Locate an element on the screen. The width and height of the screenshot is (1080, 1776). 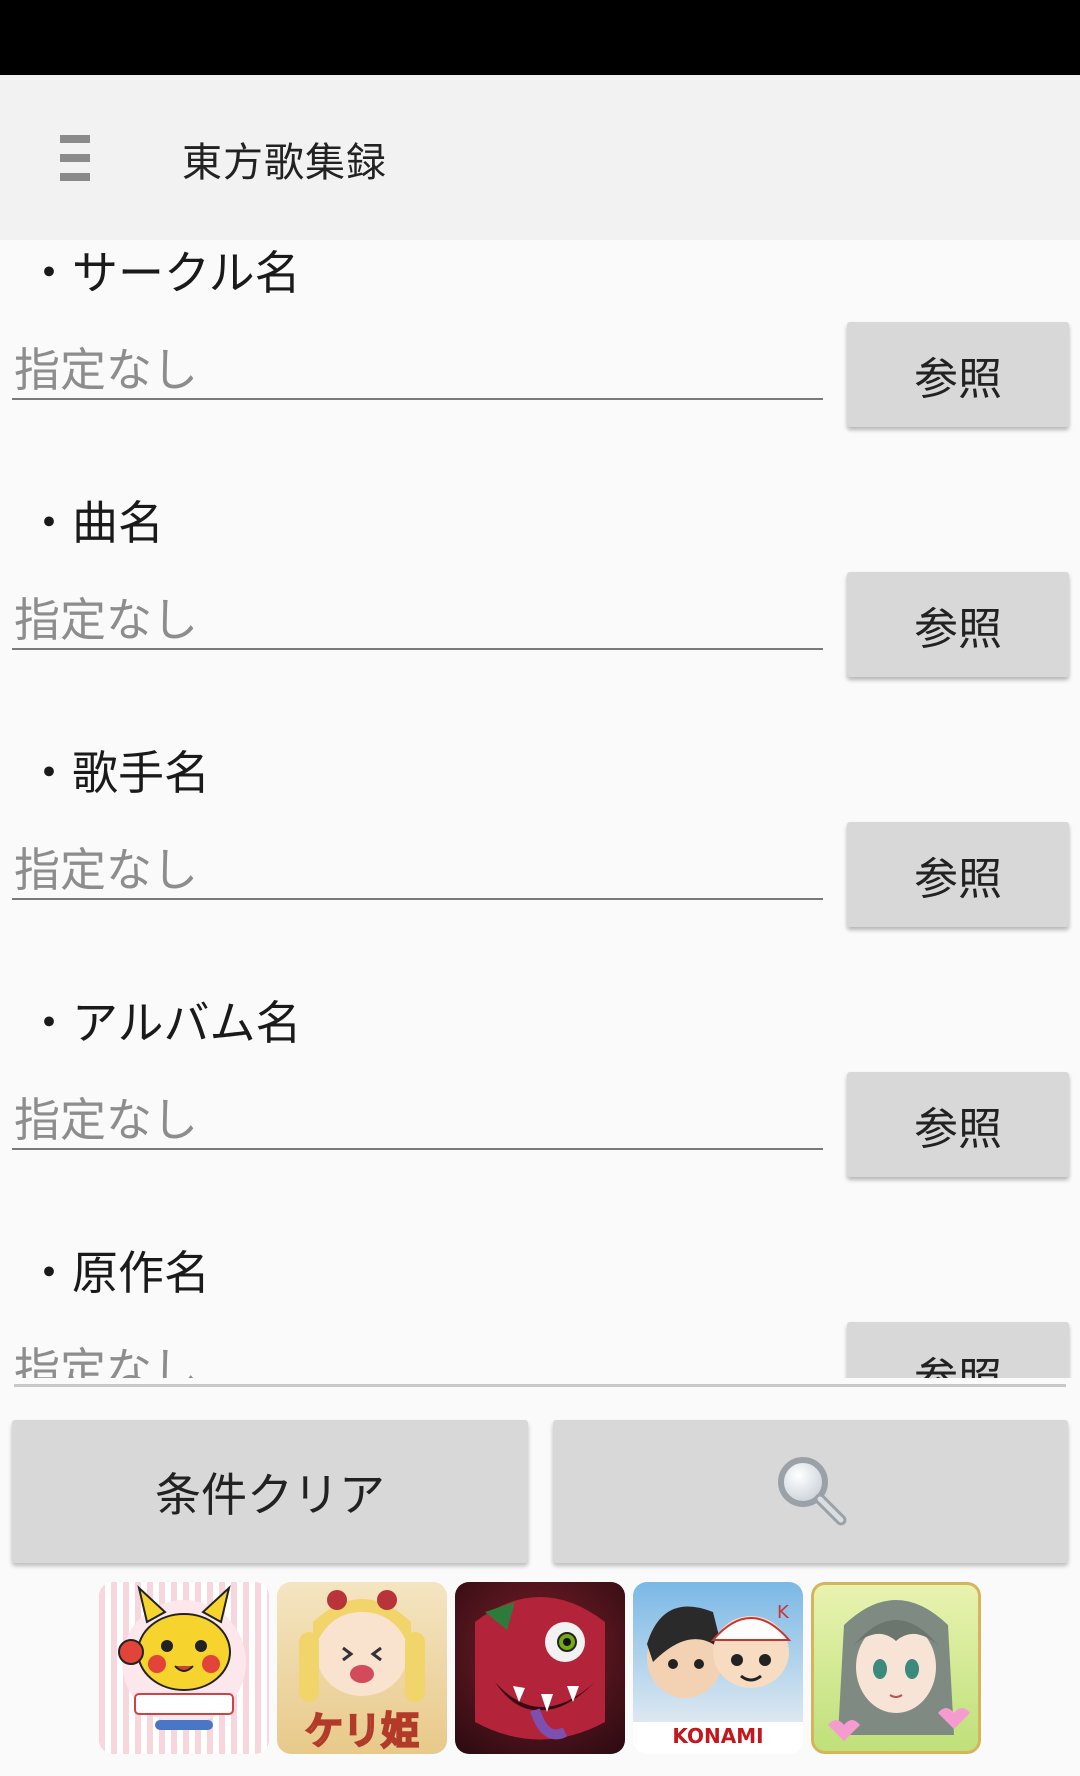
monster-app-icon is located at coordinates (540, 1668).